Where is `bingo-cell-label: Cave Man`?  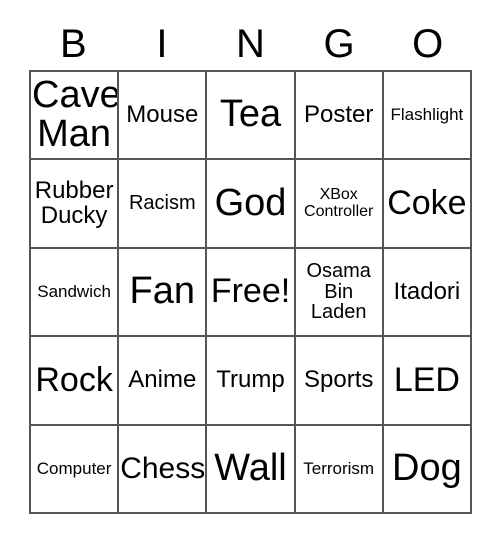
bingo-cell-label: Cave Man is located at coordinates (76, 114).